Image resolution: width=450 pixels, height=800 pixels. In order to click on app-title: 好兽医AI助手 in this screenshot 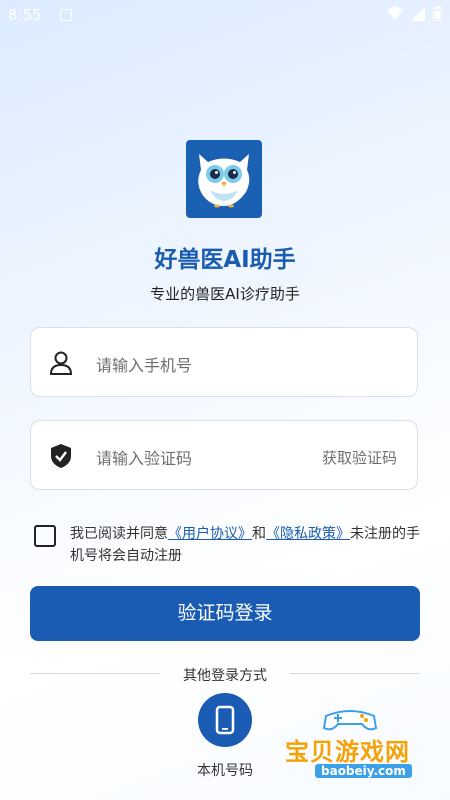, I will do `click(225, 260)`.